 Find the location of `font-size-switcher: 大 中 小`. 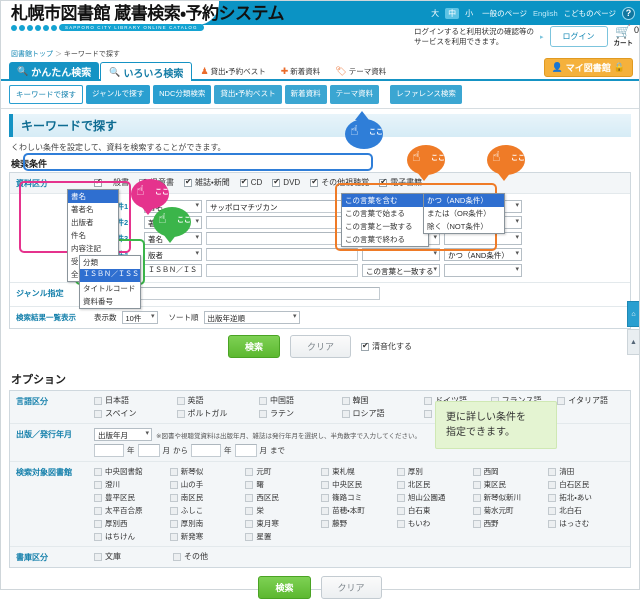

font-size-switcher: 大 中 小 is located at coordinates (452, 13).